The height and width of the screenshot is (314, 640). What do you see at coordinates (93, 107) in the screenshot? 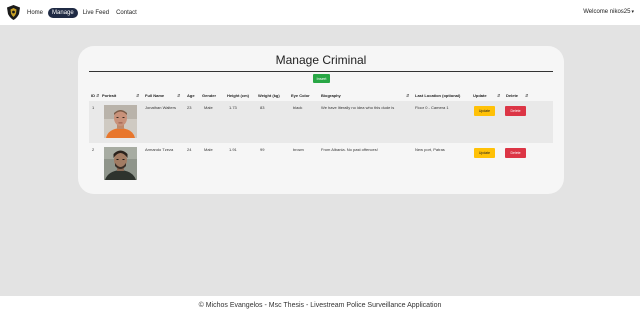
I see `cell-id: 1` at bounding box center [93, 107].